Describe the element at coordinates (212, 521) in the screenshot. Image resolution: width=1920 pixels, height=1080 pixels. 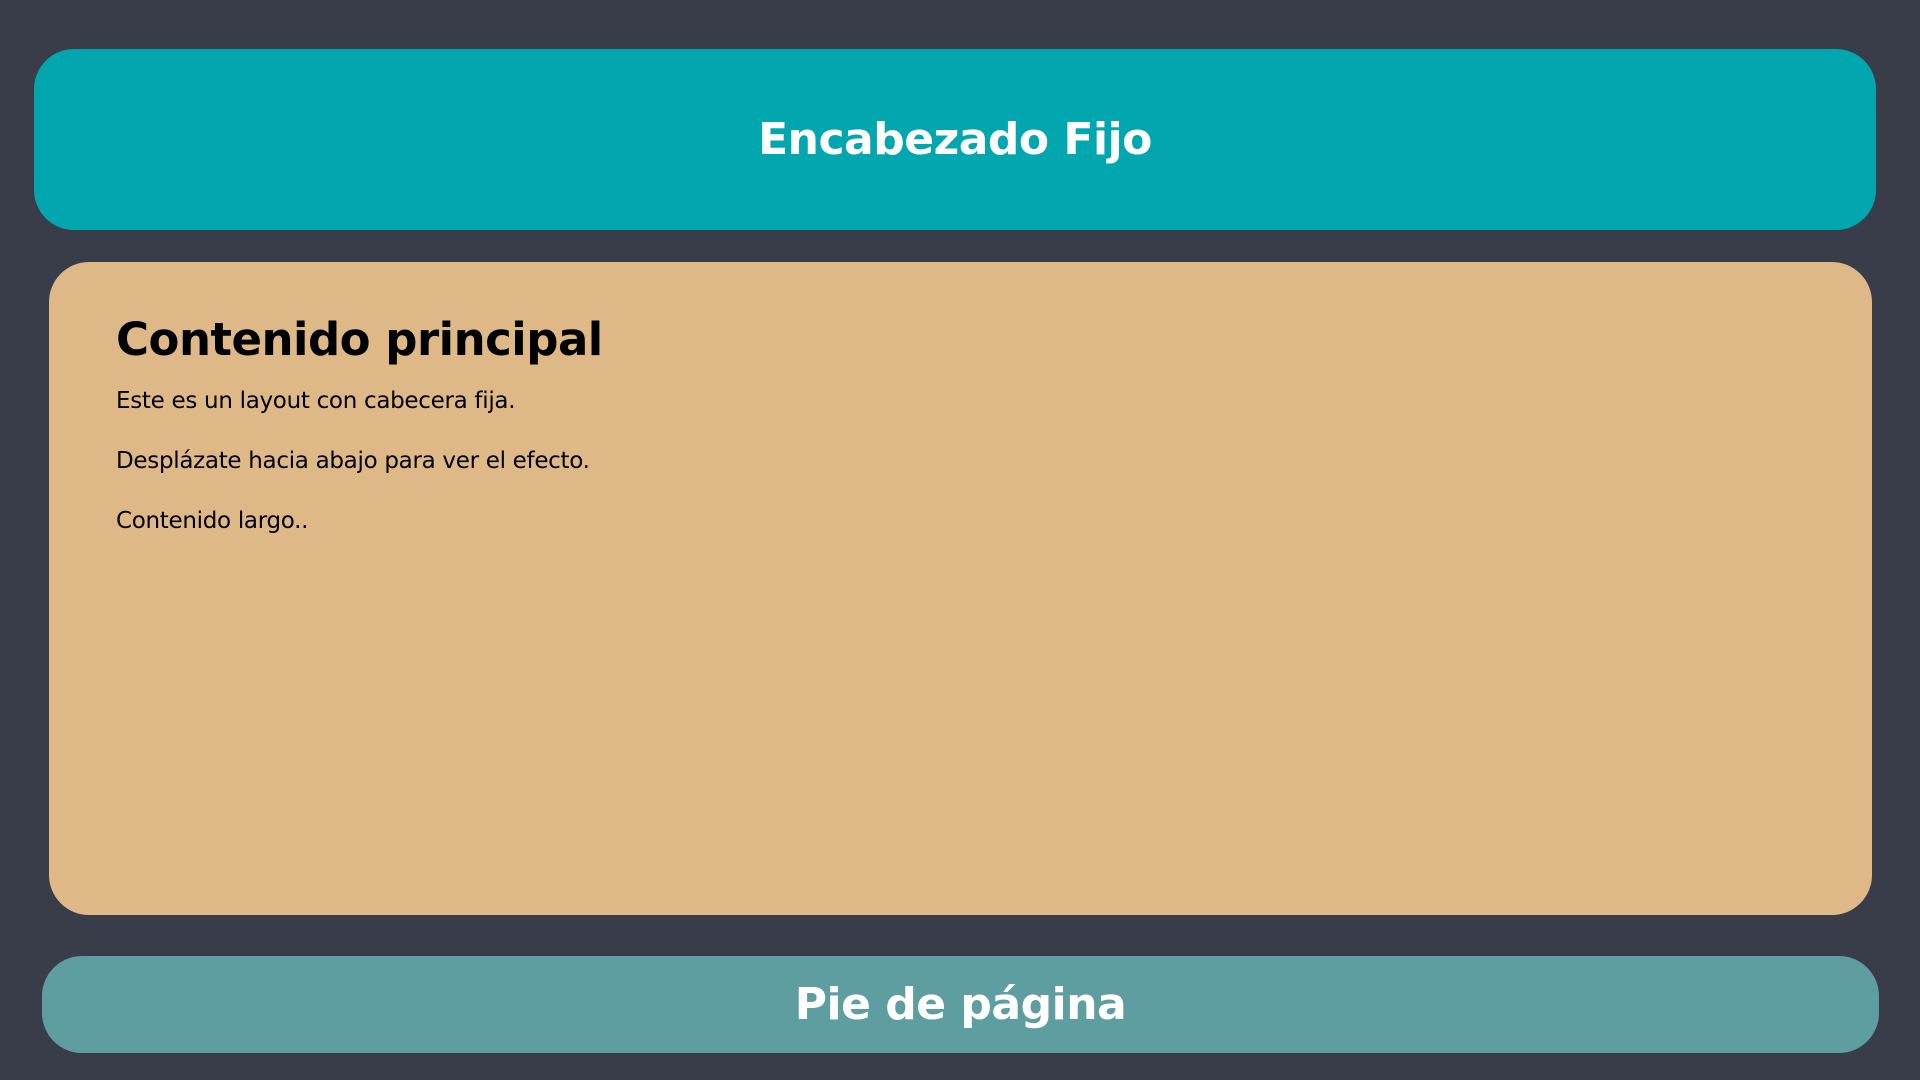
I see `main-paragraph: Contenido largo..` at that location.